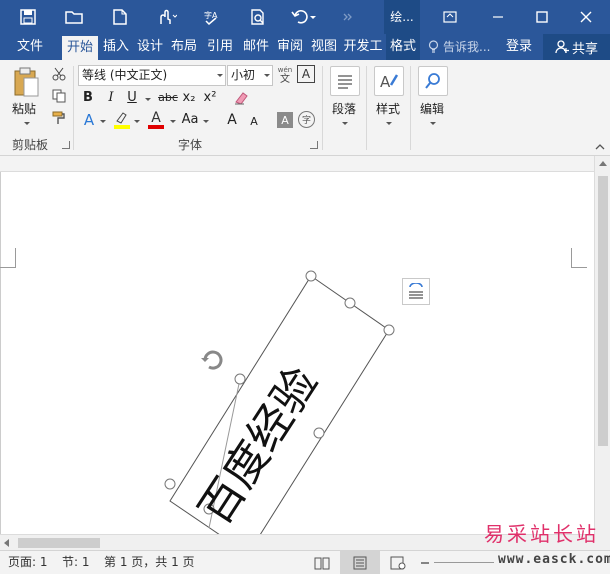  Describe the element at coordinates (345, 123) in the screenshot. I see `paragraph-dropdown-icon` at that location.